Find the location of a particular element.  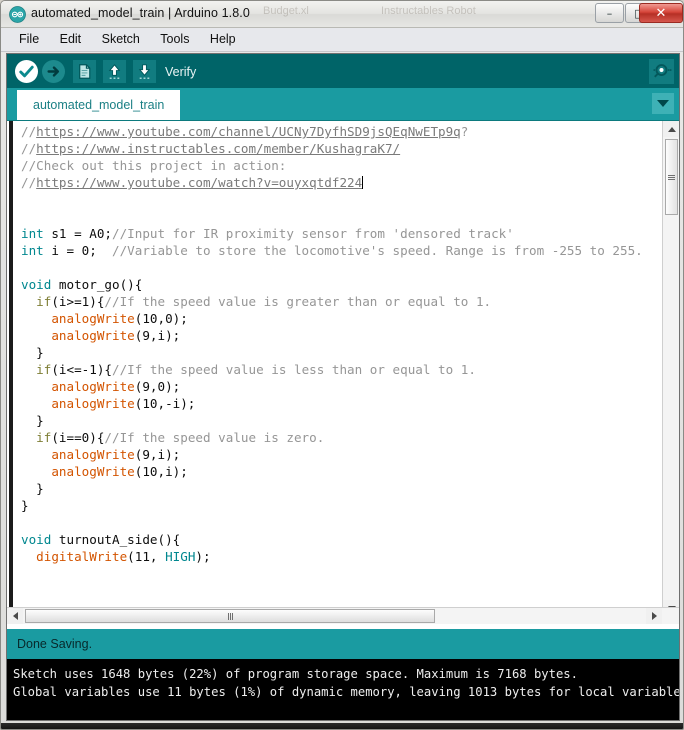

minimize-button: – is located at coordinates (609, 13).